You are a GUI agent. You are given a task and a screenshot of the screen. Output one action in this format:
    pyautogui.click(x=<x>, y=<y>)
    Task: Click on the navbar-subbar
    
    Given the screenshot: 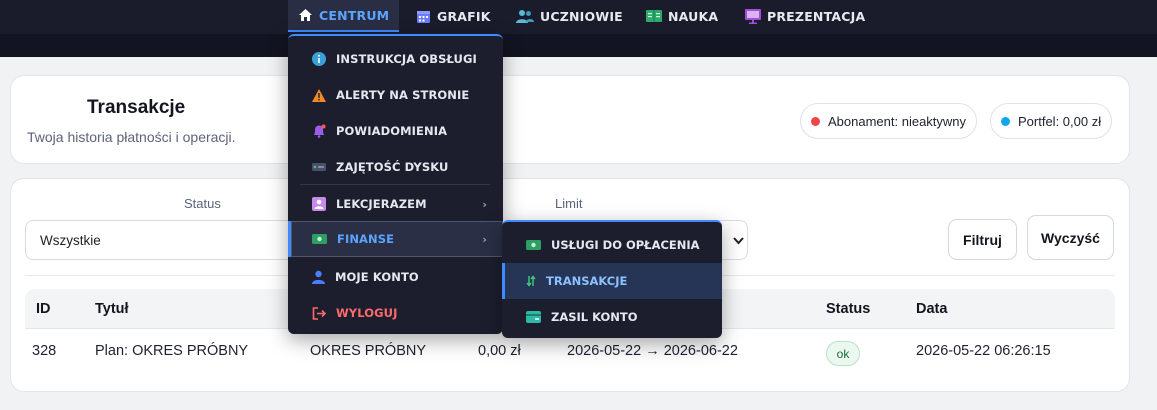 What is the action you would take?
    pyautogui.click(x=578, y=45)
    